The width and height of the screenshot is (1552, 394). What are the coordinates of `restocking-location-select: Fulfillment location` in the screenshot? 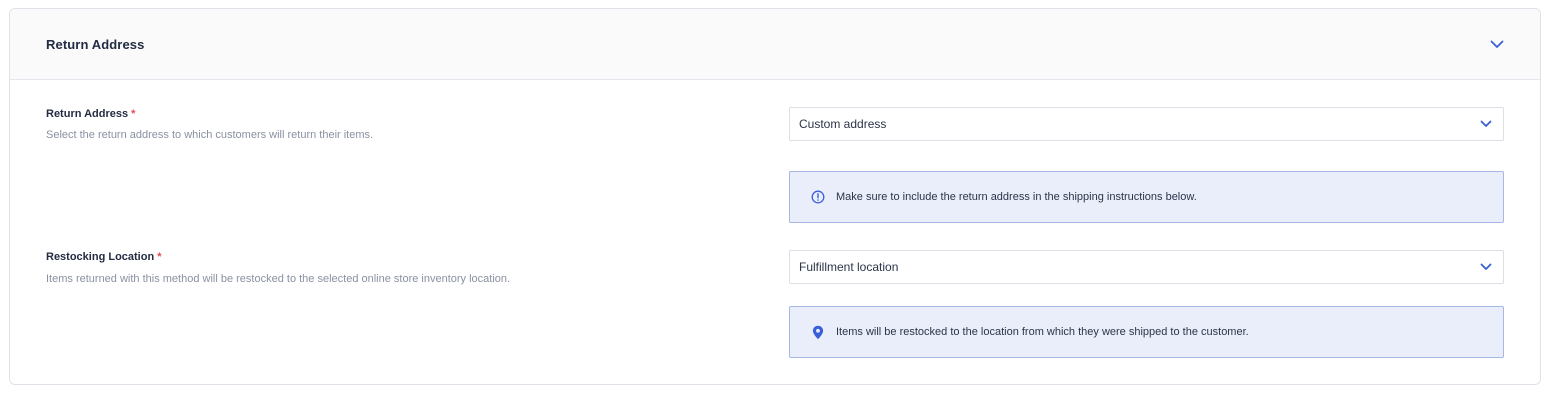 It's located at (1146, 267).